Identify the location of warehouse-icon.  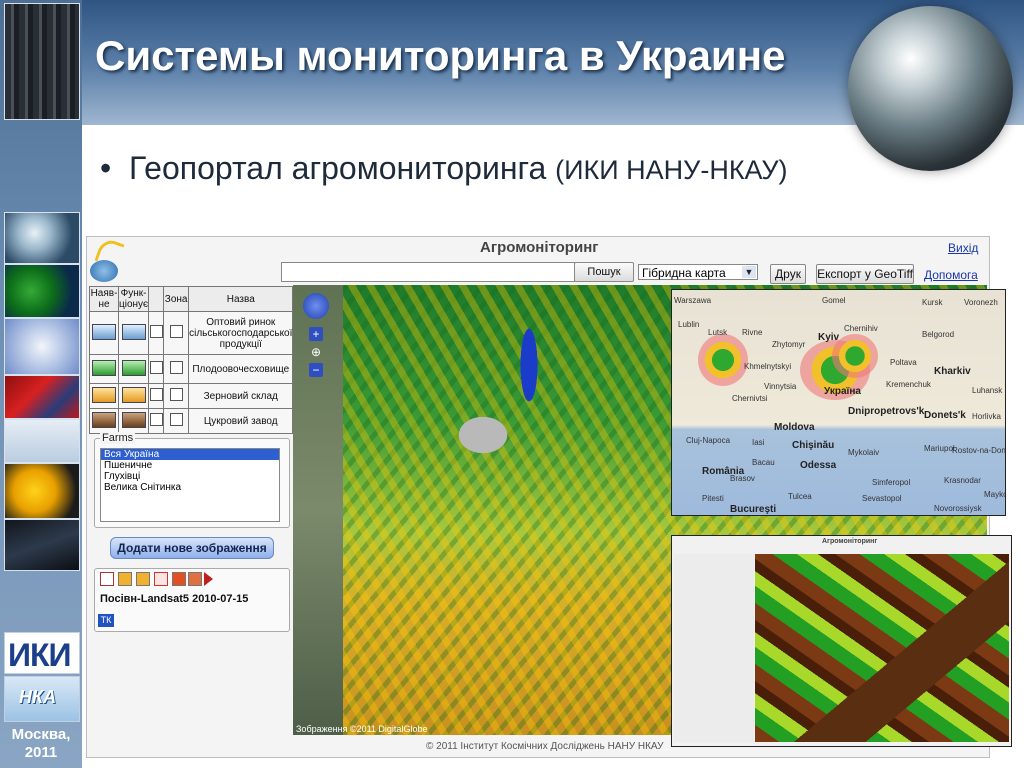
(104, 367).